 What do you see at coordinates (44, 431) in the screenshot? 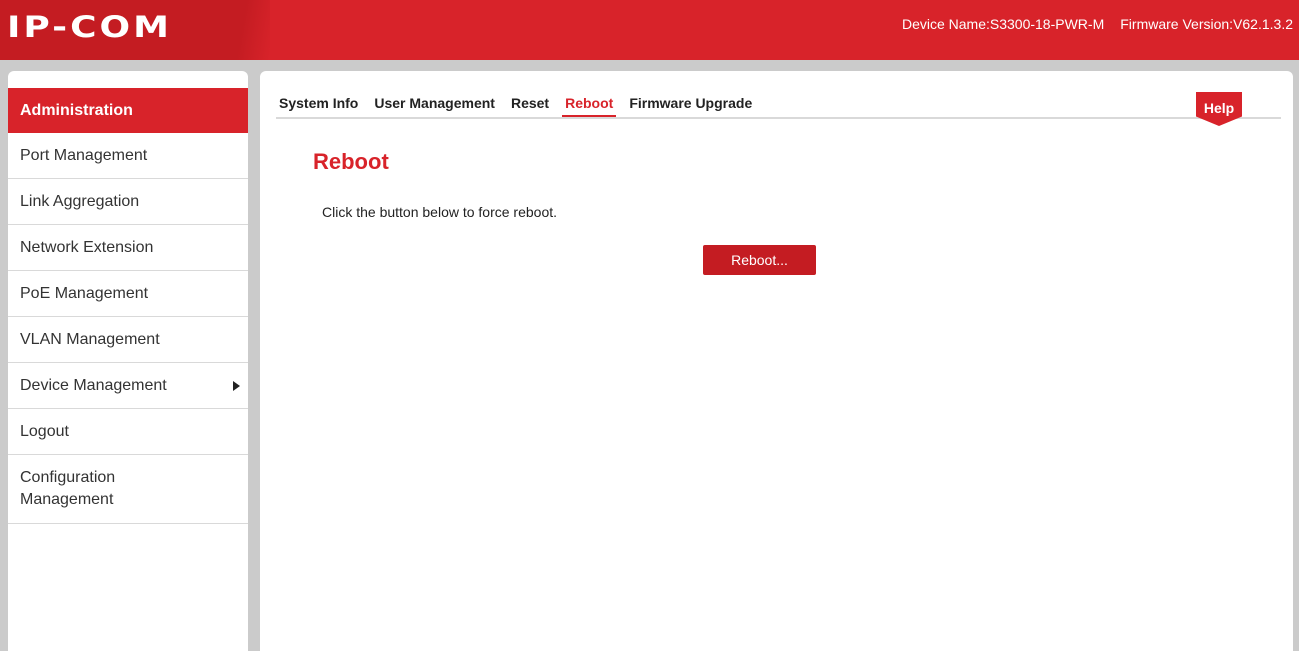
I see `sidebar-item-label: Logout` at bounding box center [44, 431].